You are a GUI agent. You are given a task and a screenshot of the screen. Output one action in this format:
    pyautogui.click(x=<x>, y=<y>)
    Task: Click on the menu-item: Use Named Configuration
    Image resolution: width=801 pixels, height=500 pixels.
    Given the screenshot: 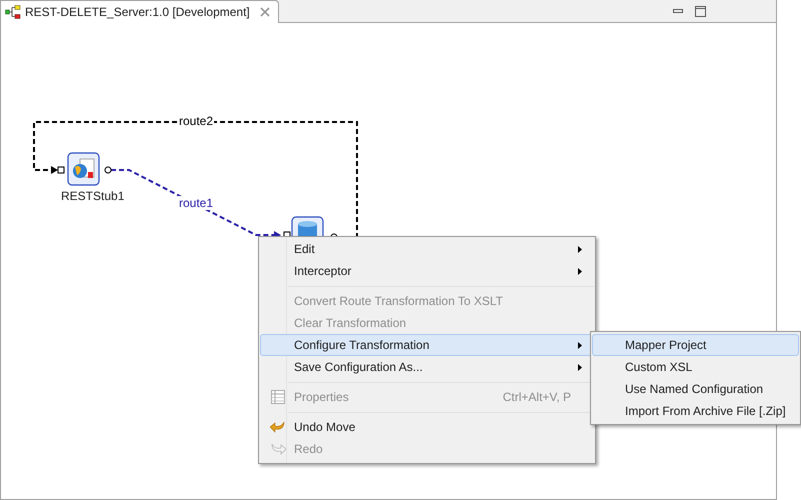 What is the action you would take?
    pyautogui.click(x=695, y=389)
    